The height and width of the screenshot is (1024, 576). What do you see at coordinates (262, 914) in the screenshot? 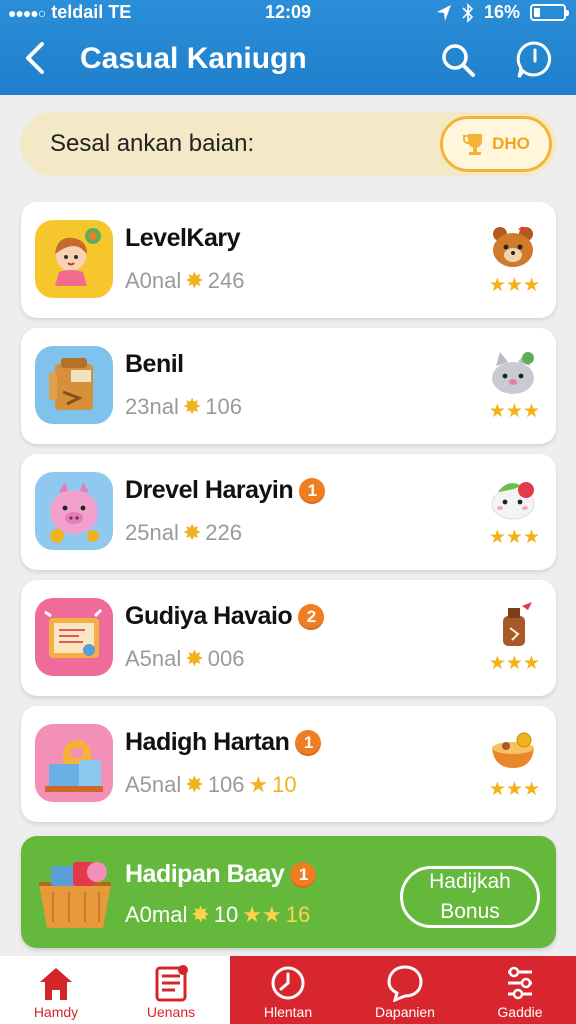
I see `star-icon: ★★` at bounding box center [262, 914].